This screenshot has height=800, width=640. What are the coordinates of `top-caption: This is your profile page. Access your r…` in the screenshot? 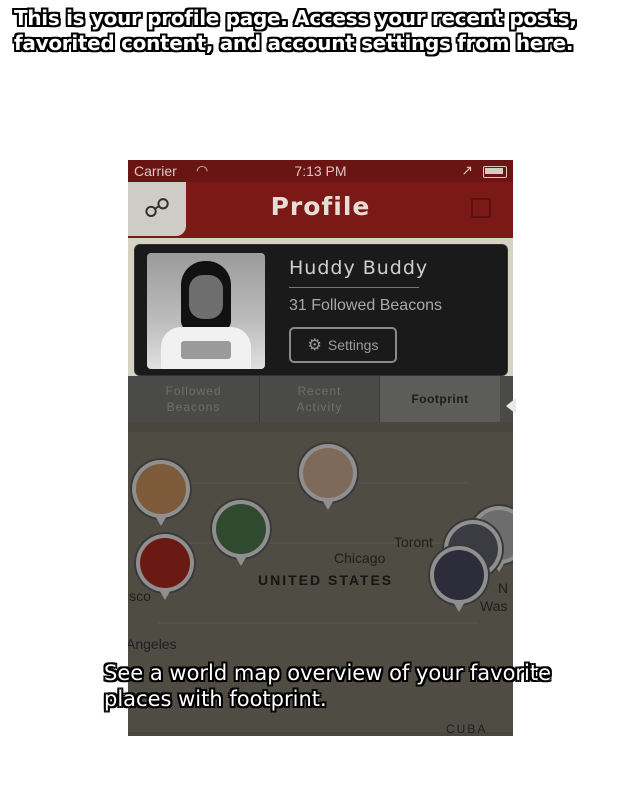 It's located at (295, 30).